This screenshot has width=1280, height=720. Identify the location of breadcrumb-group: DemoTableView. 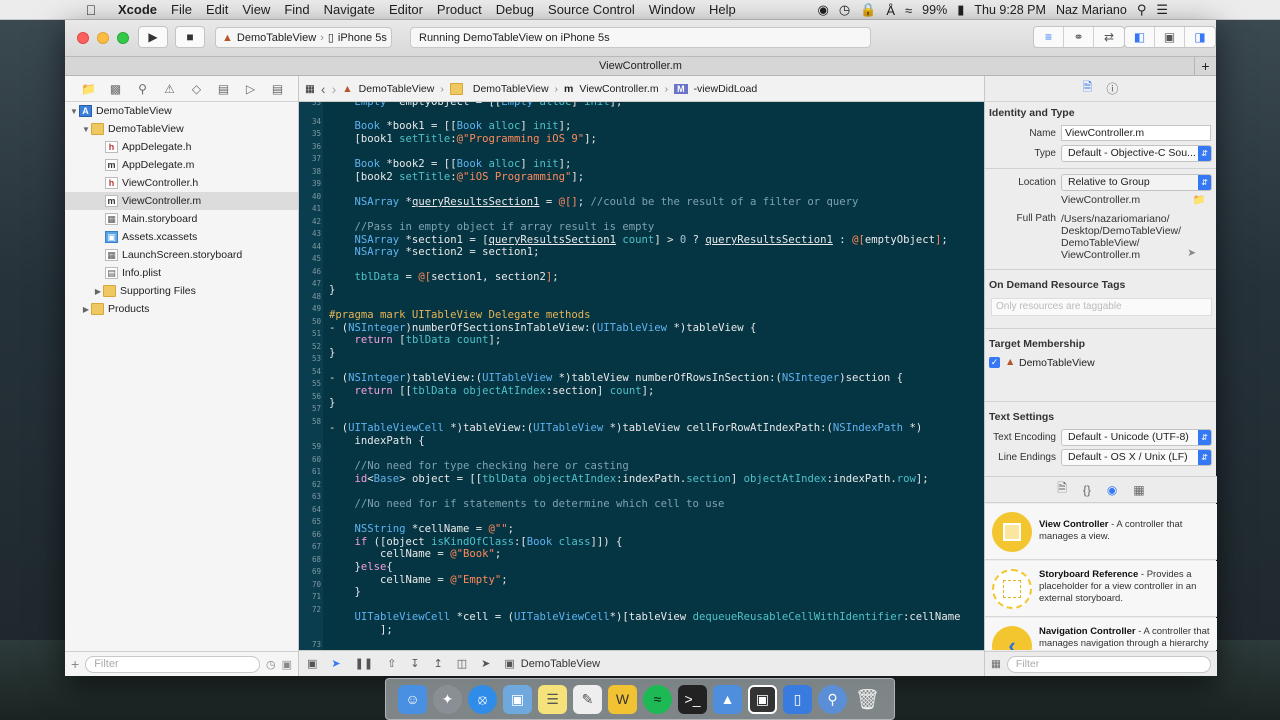
(511, 89).